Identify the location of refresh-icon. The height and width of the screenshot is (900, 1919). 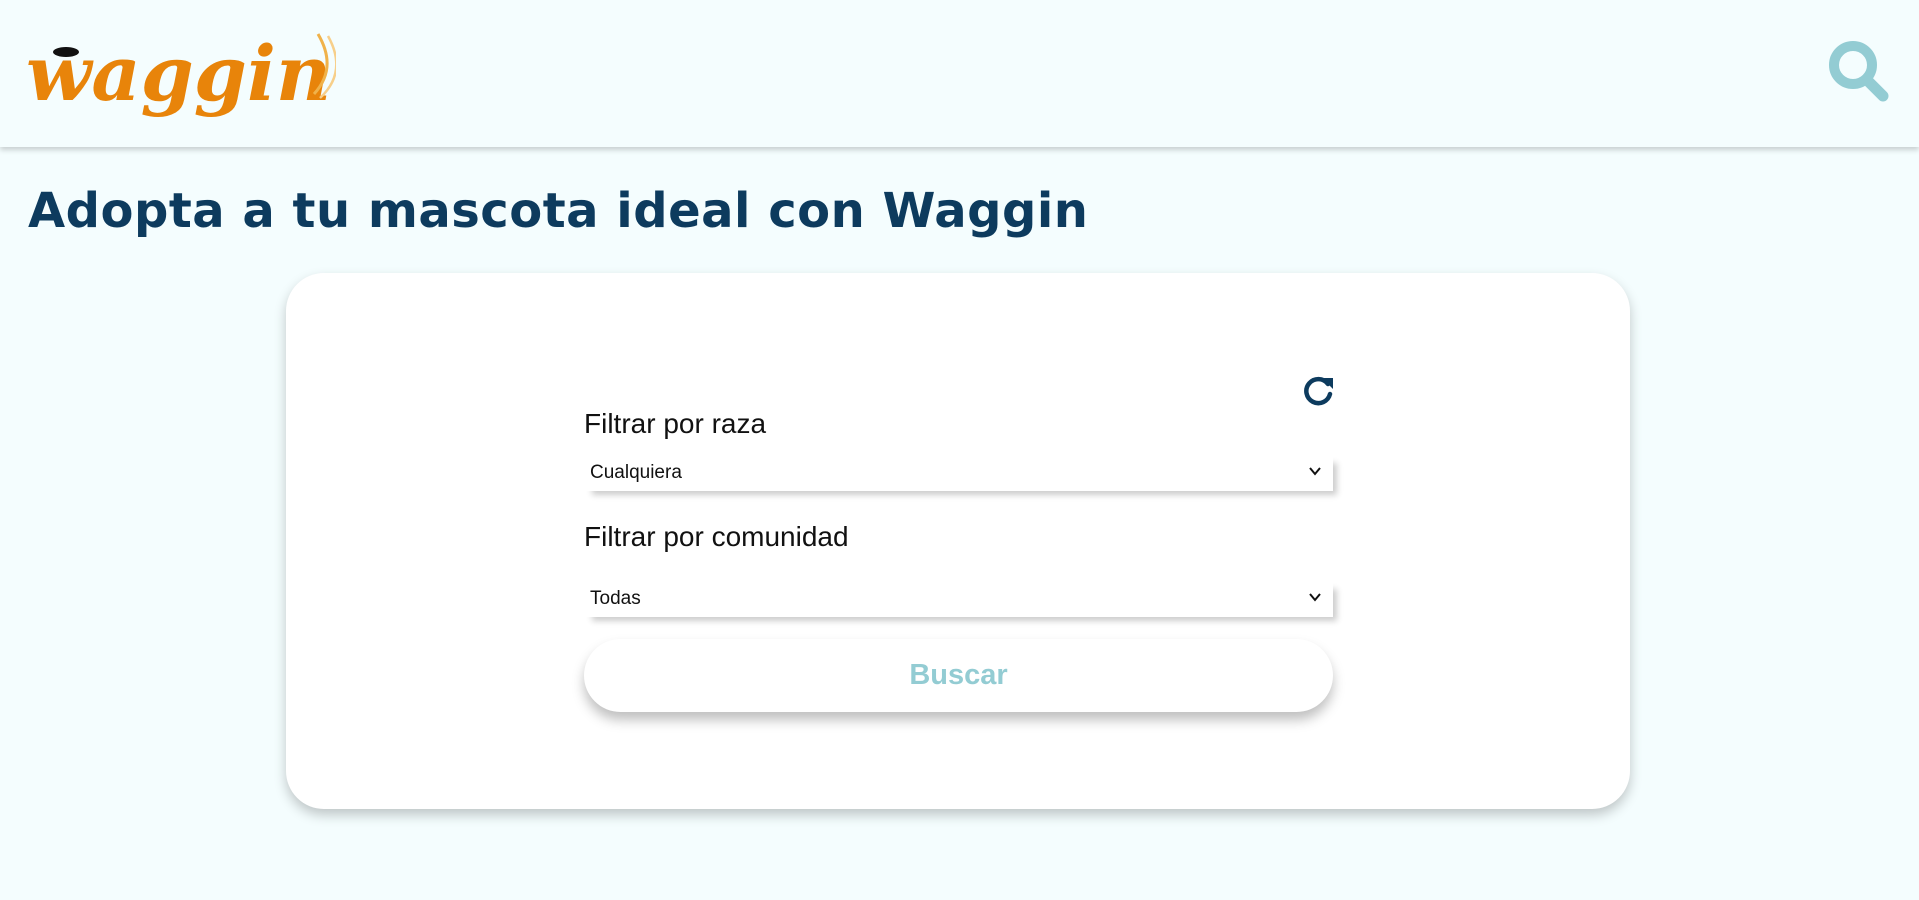
(1318, 390).